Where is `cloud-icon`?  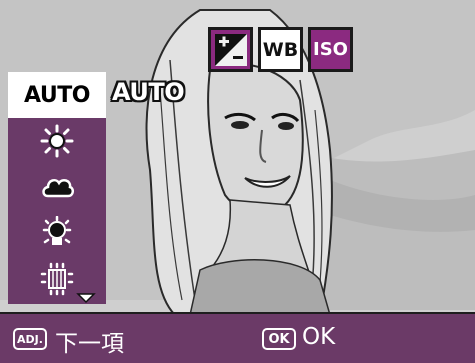
cloud-icon is located at coordinates (58, 188).